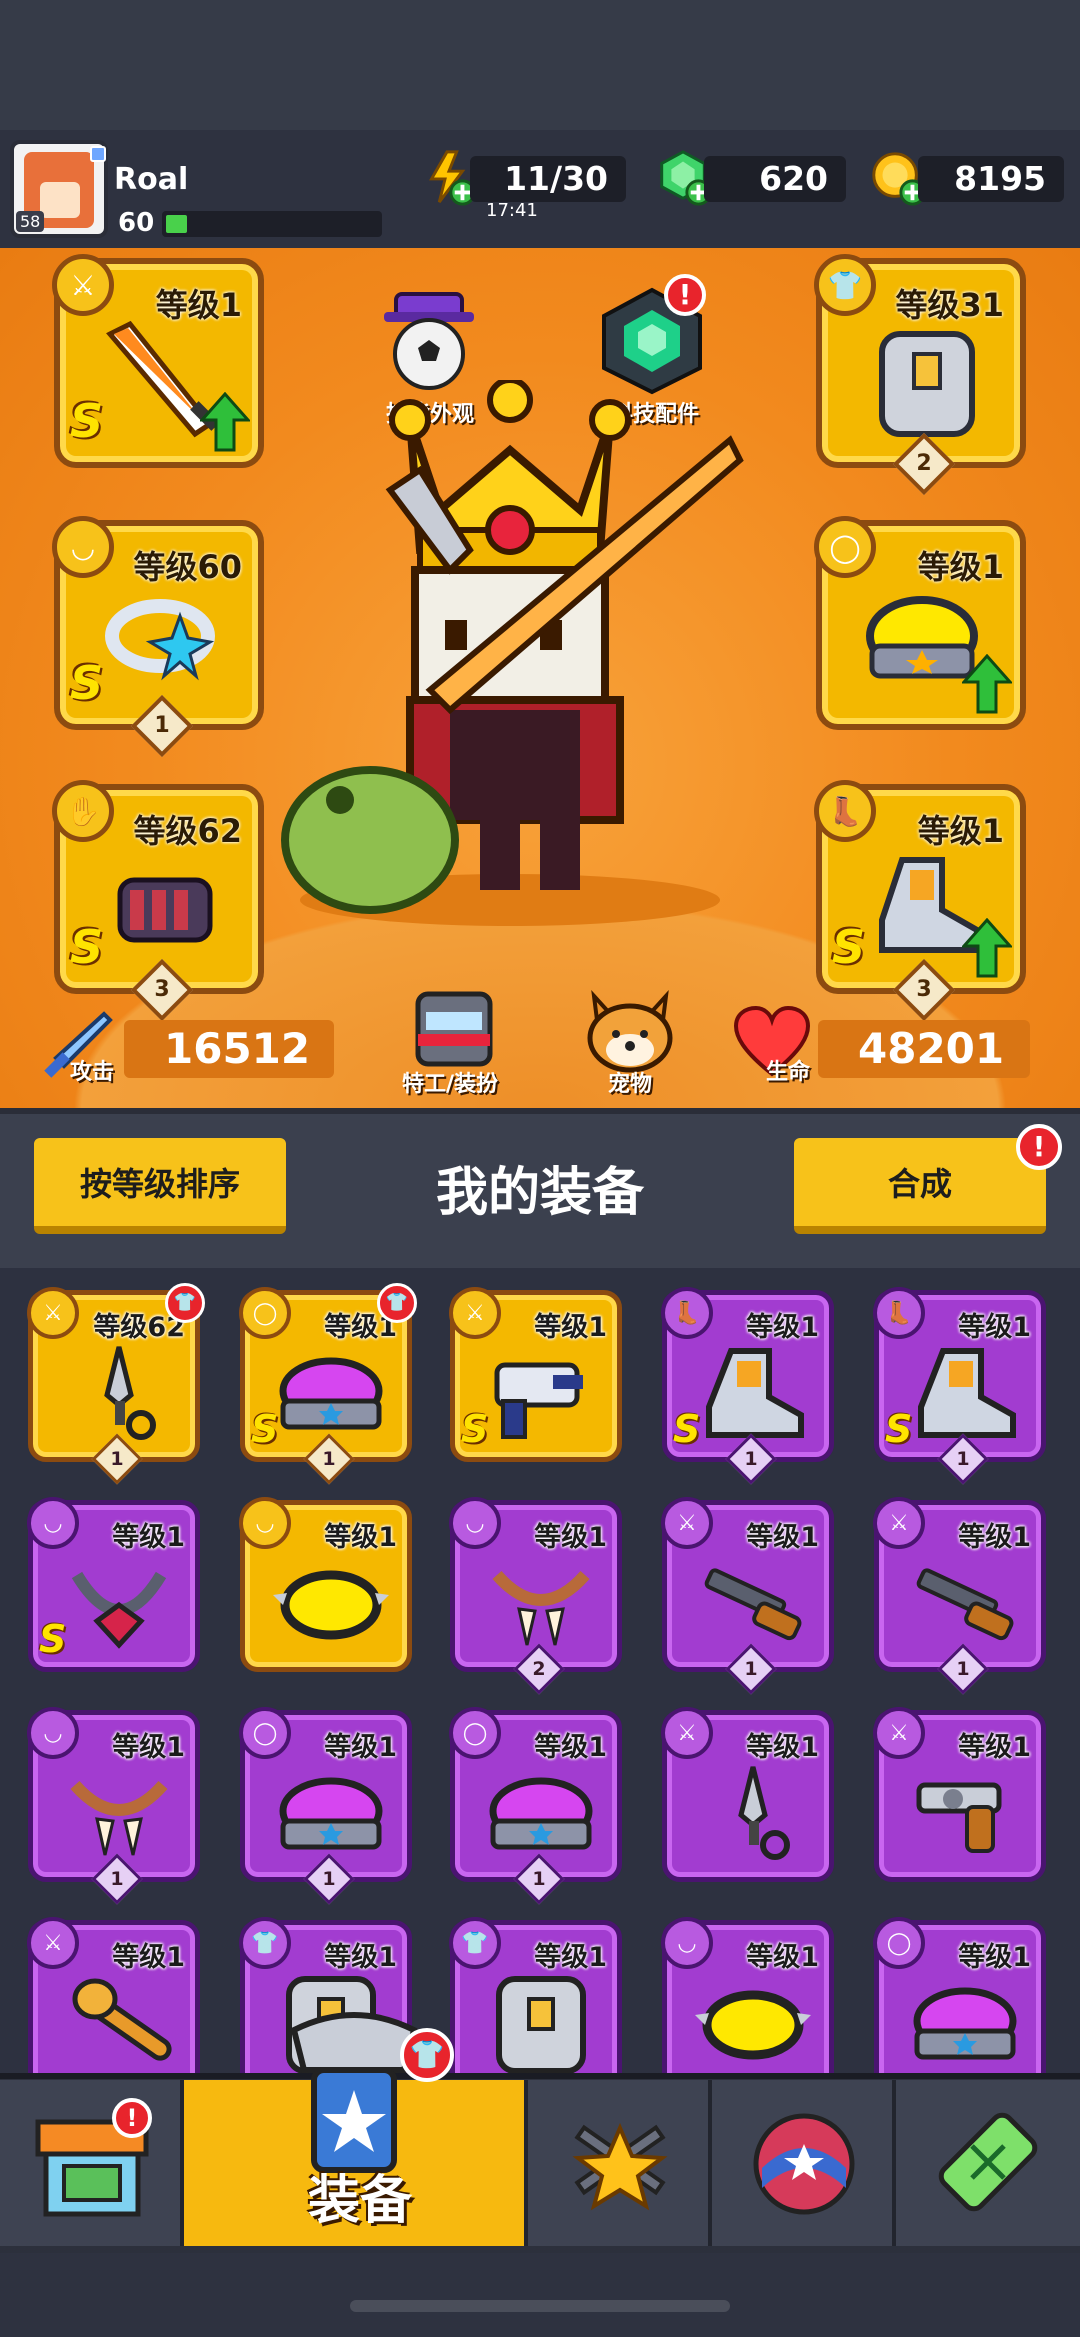 The image size is (1080, 2337). What do you see at coordinates (454, 1028) in the screenshot?
I see `agent-outfit-icon` at bounding box center [454, 1028].